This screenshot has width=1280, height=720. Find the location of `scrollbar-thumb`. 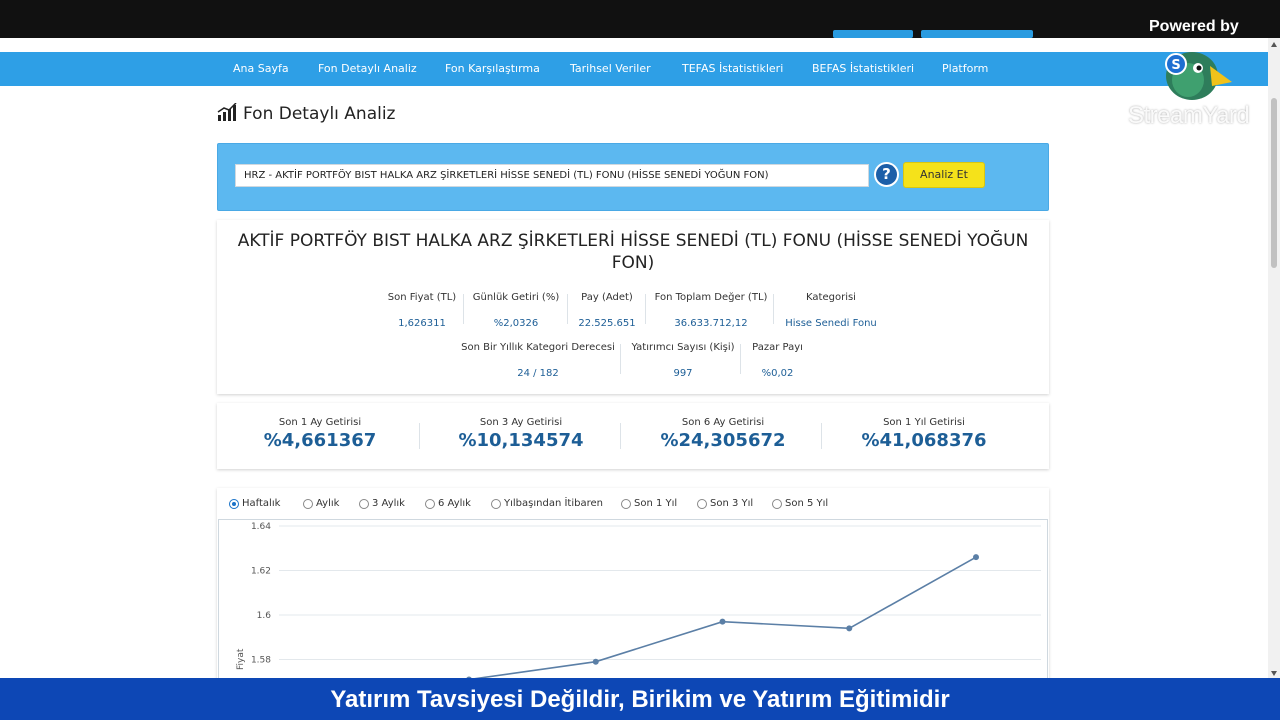

scrollbar-thumb is located at coordinates (1274, 183).